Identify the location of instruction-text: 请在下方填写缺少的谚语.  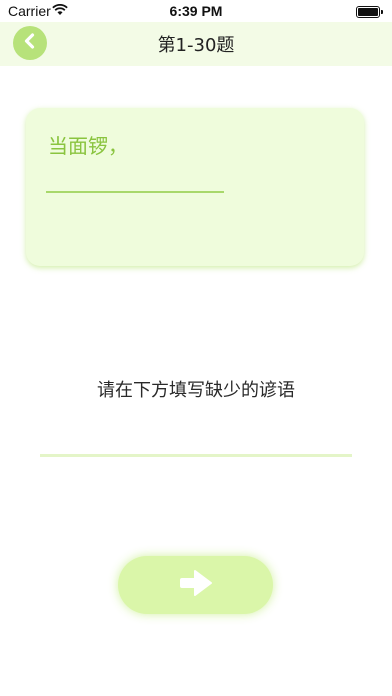
(196, 390).